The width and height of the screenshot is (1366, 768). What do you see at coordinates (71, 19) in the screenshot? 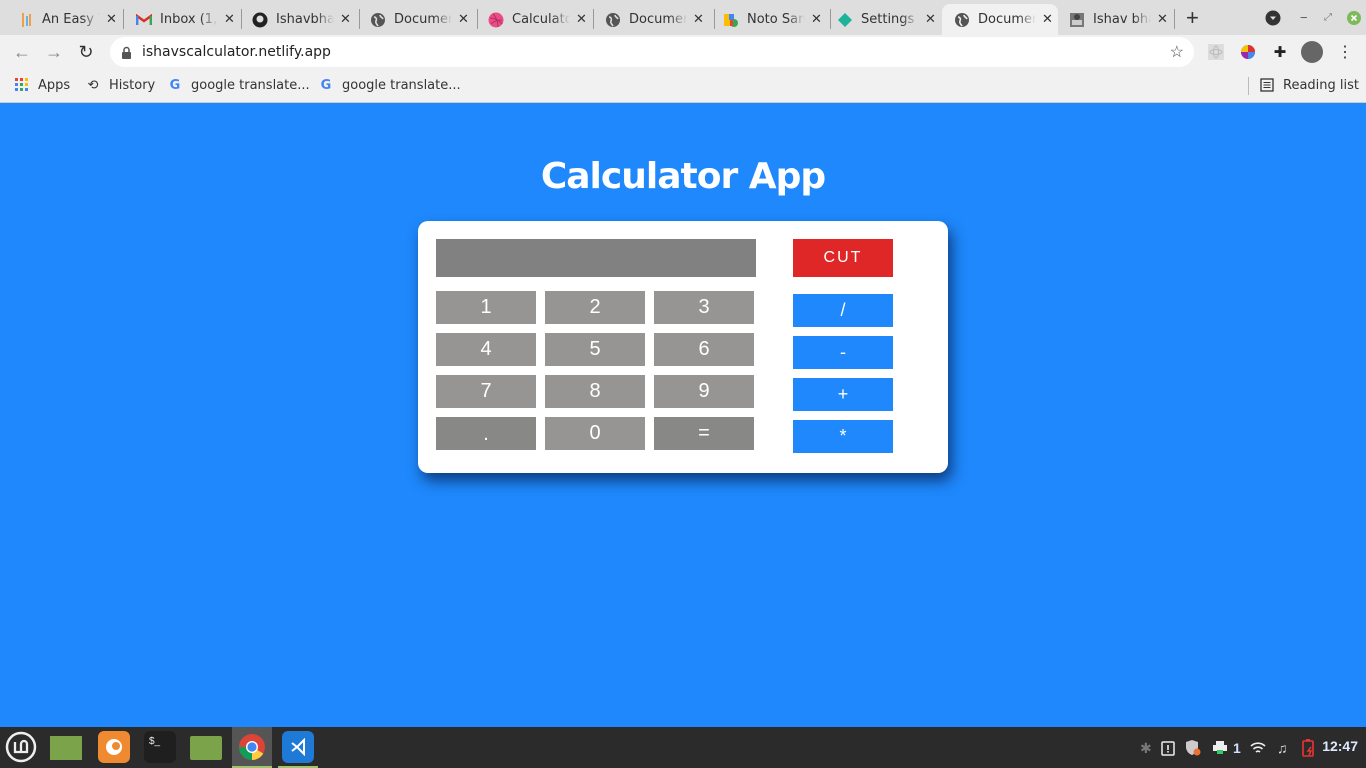
I see `tab-0: An Easy T ✕` at bounding box center [71, 19].